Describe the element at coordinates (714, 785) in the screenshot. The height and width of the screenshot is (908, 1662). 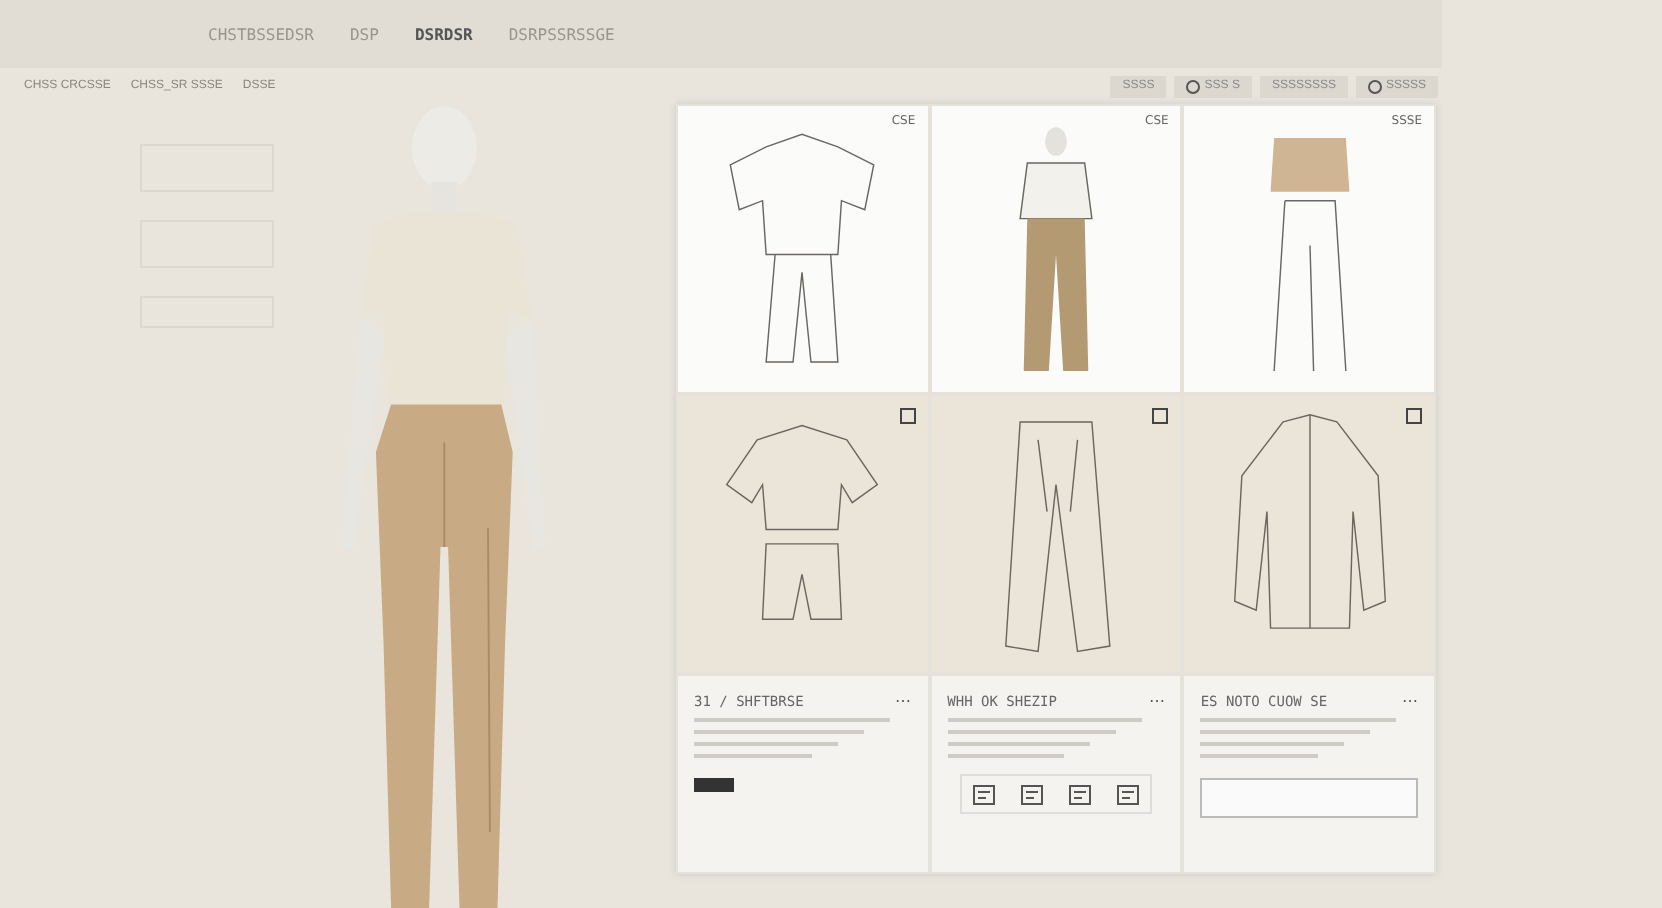
I see `tag-icon` at that location.